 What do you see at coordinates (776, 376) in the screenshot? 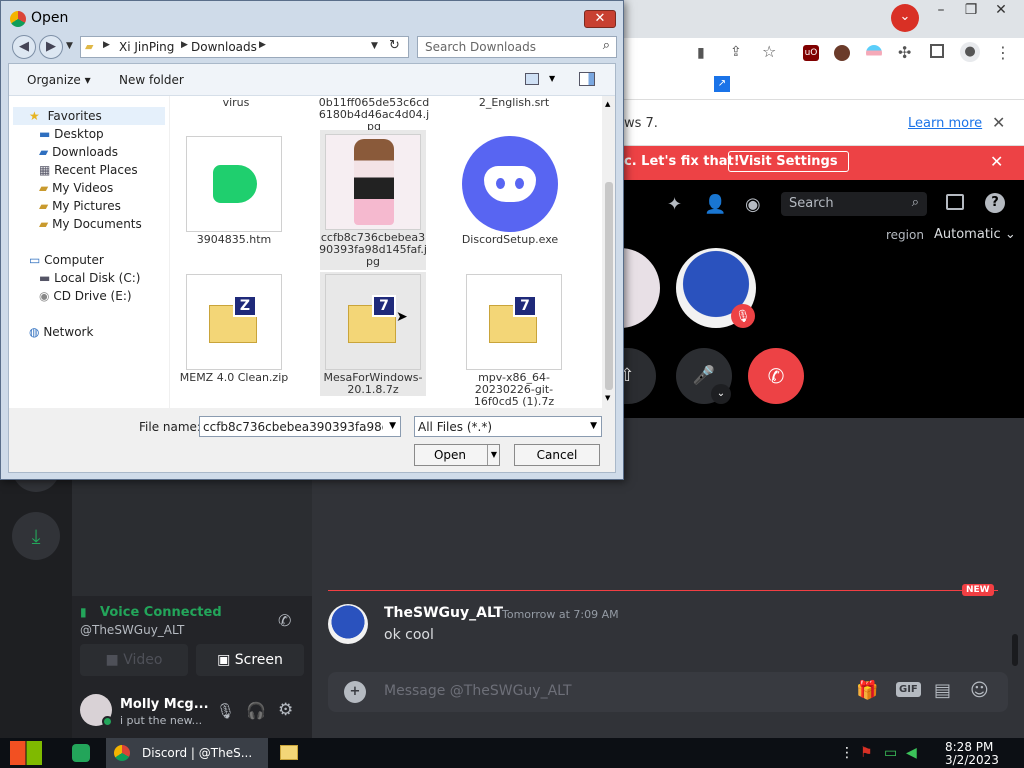
I see `hang-up-button: ✆` at bounding box center [776, 376].